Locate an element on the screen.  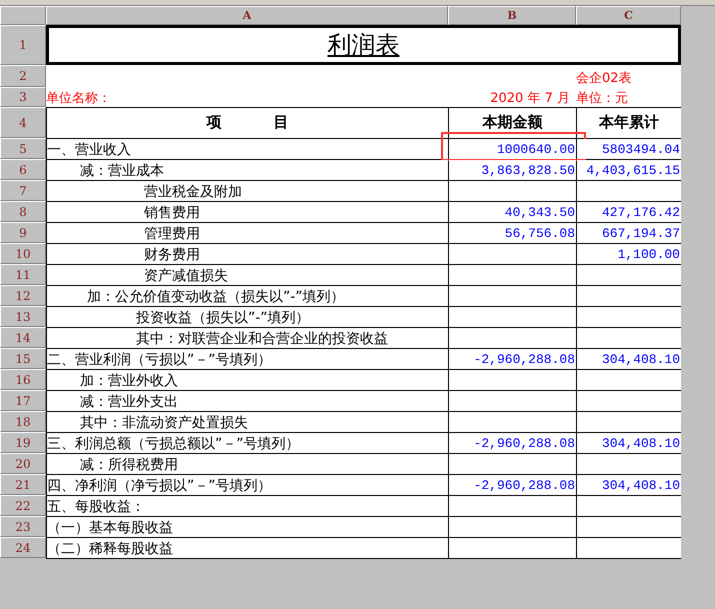
table-cell: 加：公允价值变动收益（损失以”-”填列） is located at coordinates (247, 296).